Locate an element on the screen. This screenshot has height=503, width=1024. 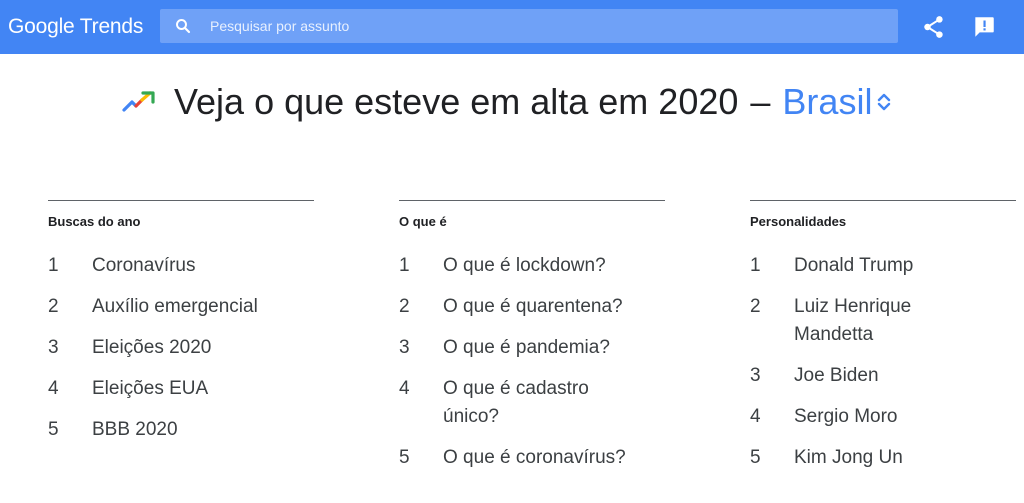
search-input is located at coordinates (545, 26).